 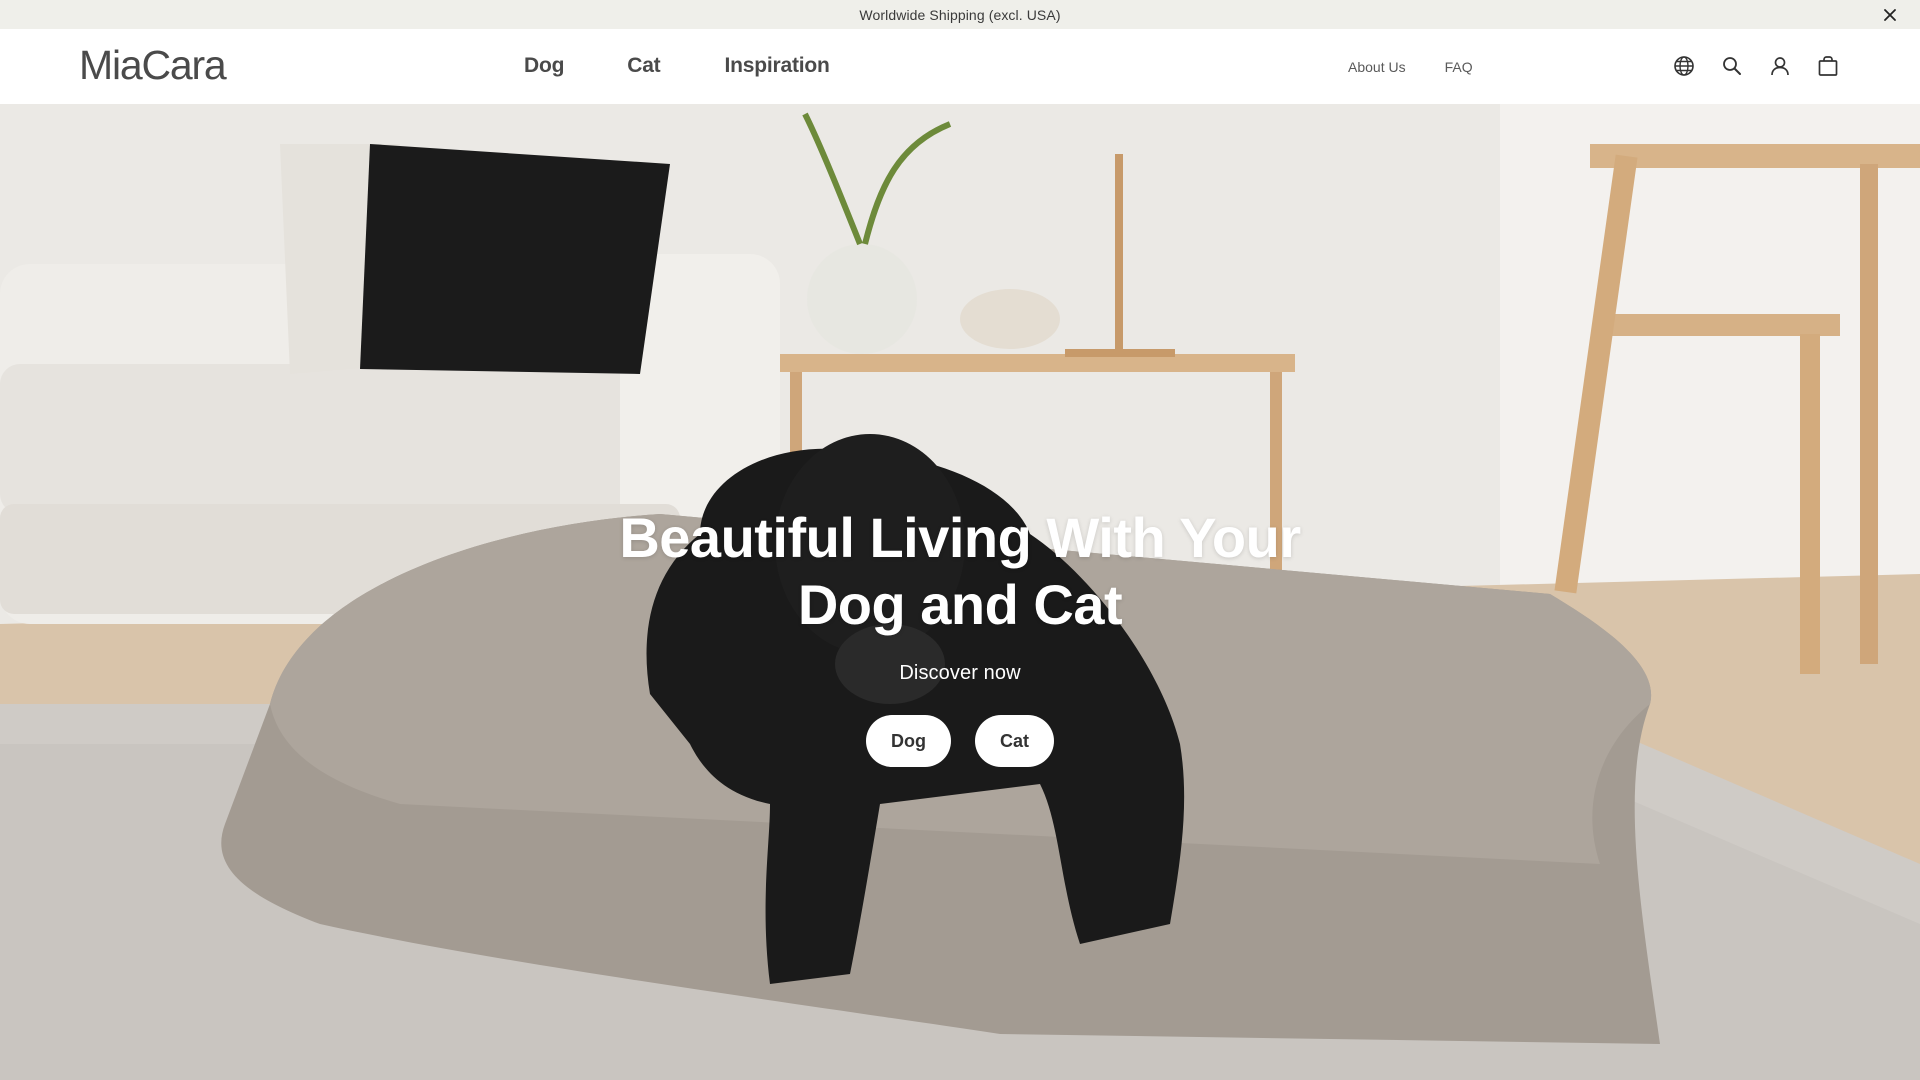 I want to click on cart-button, so click(x=1828, y=66).